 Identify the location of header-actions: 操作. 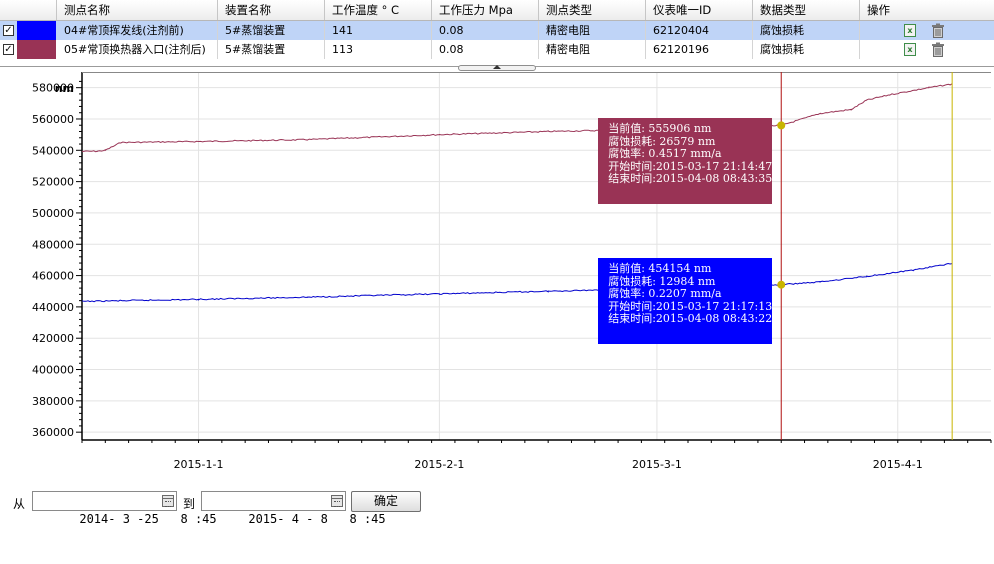
(878, 10).